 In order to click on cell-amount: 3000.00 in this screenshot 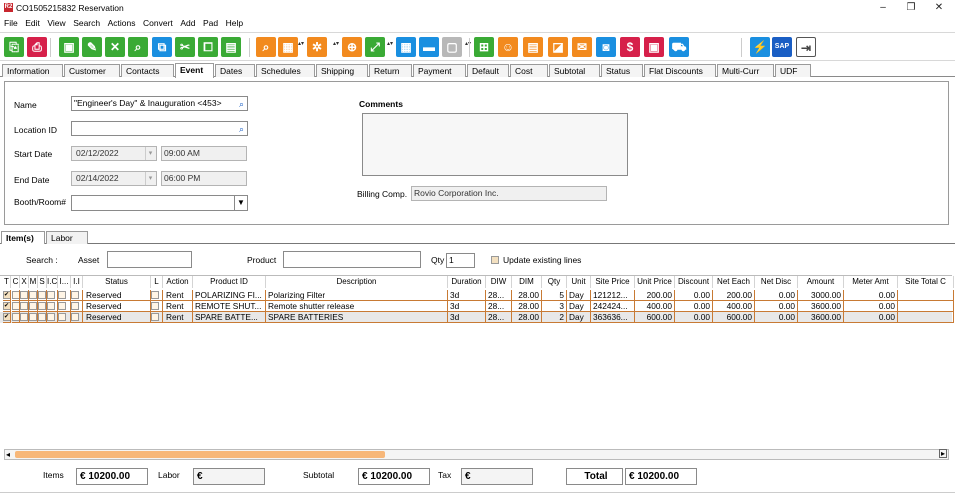, I will do `click(821, 295)`.